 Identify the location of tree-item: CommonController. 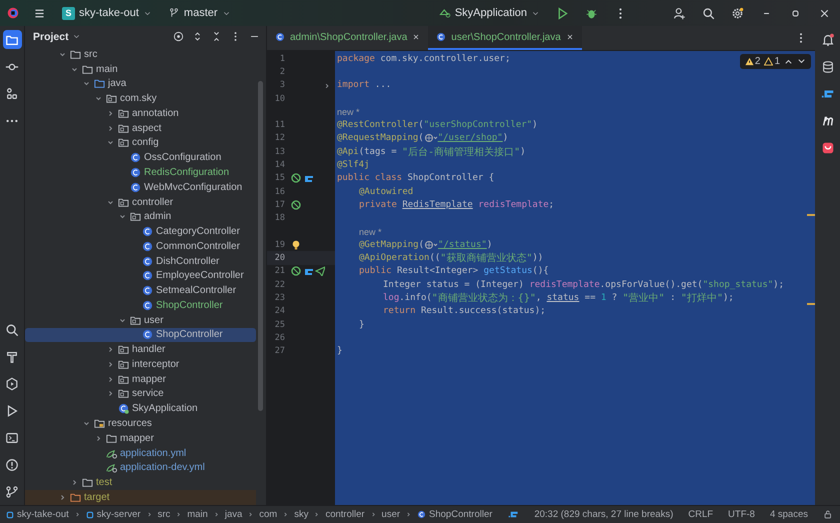
(140, 246).